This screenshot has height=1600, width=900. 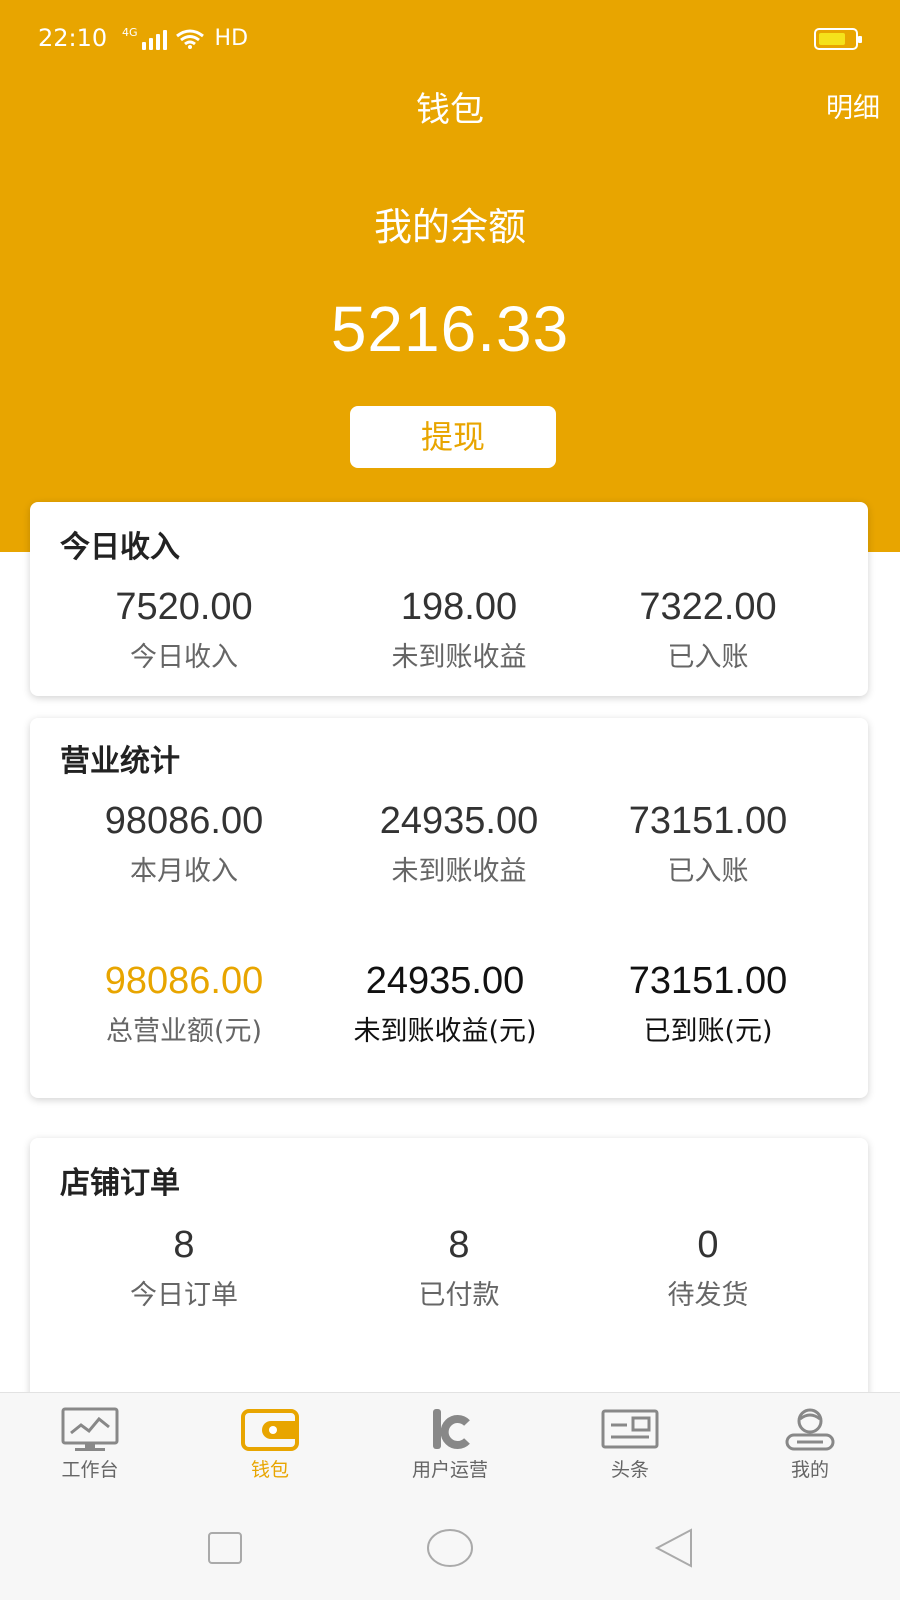 I want to click on stat-value: 0, so click(x=708, y=1245).